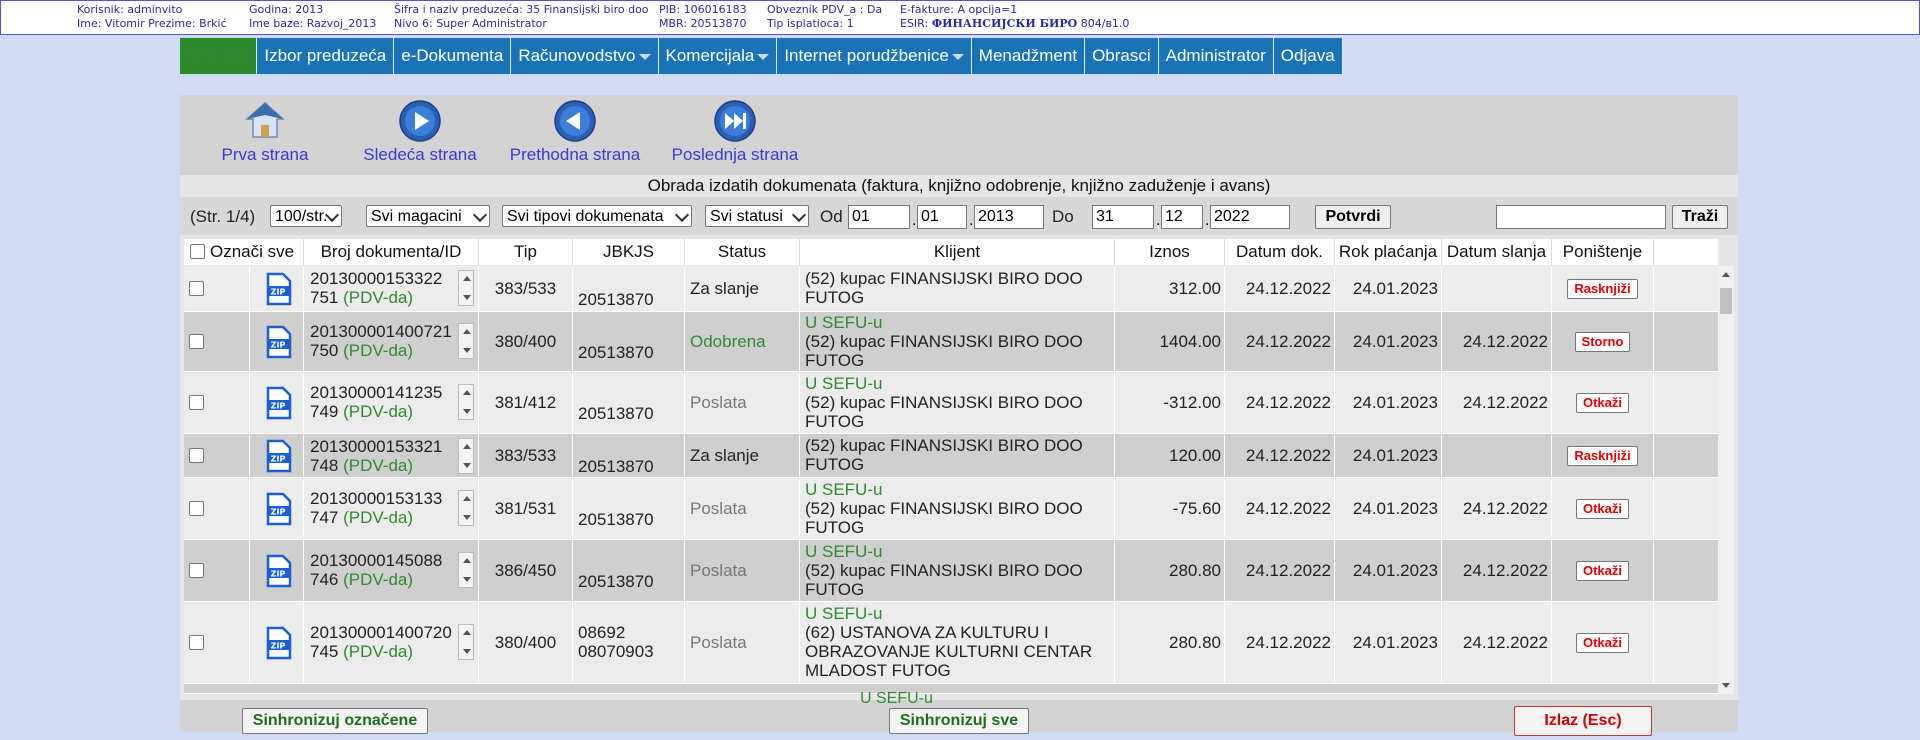 The width and height of the screenshot is (1920, 740). I want to click on search-button: Traži, so click(1700, 217).